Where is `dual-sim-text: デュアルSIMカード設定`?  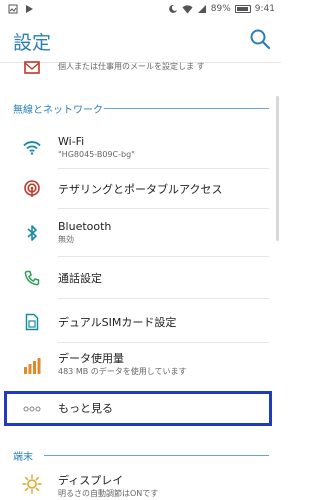 dual-sim-text: デュアルSIMカード設定 is located at coordinates (159, 322).